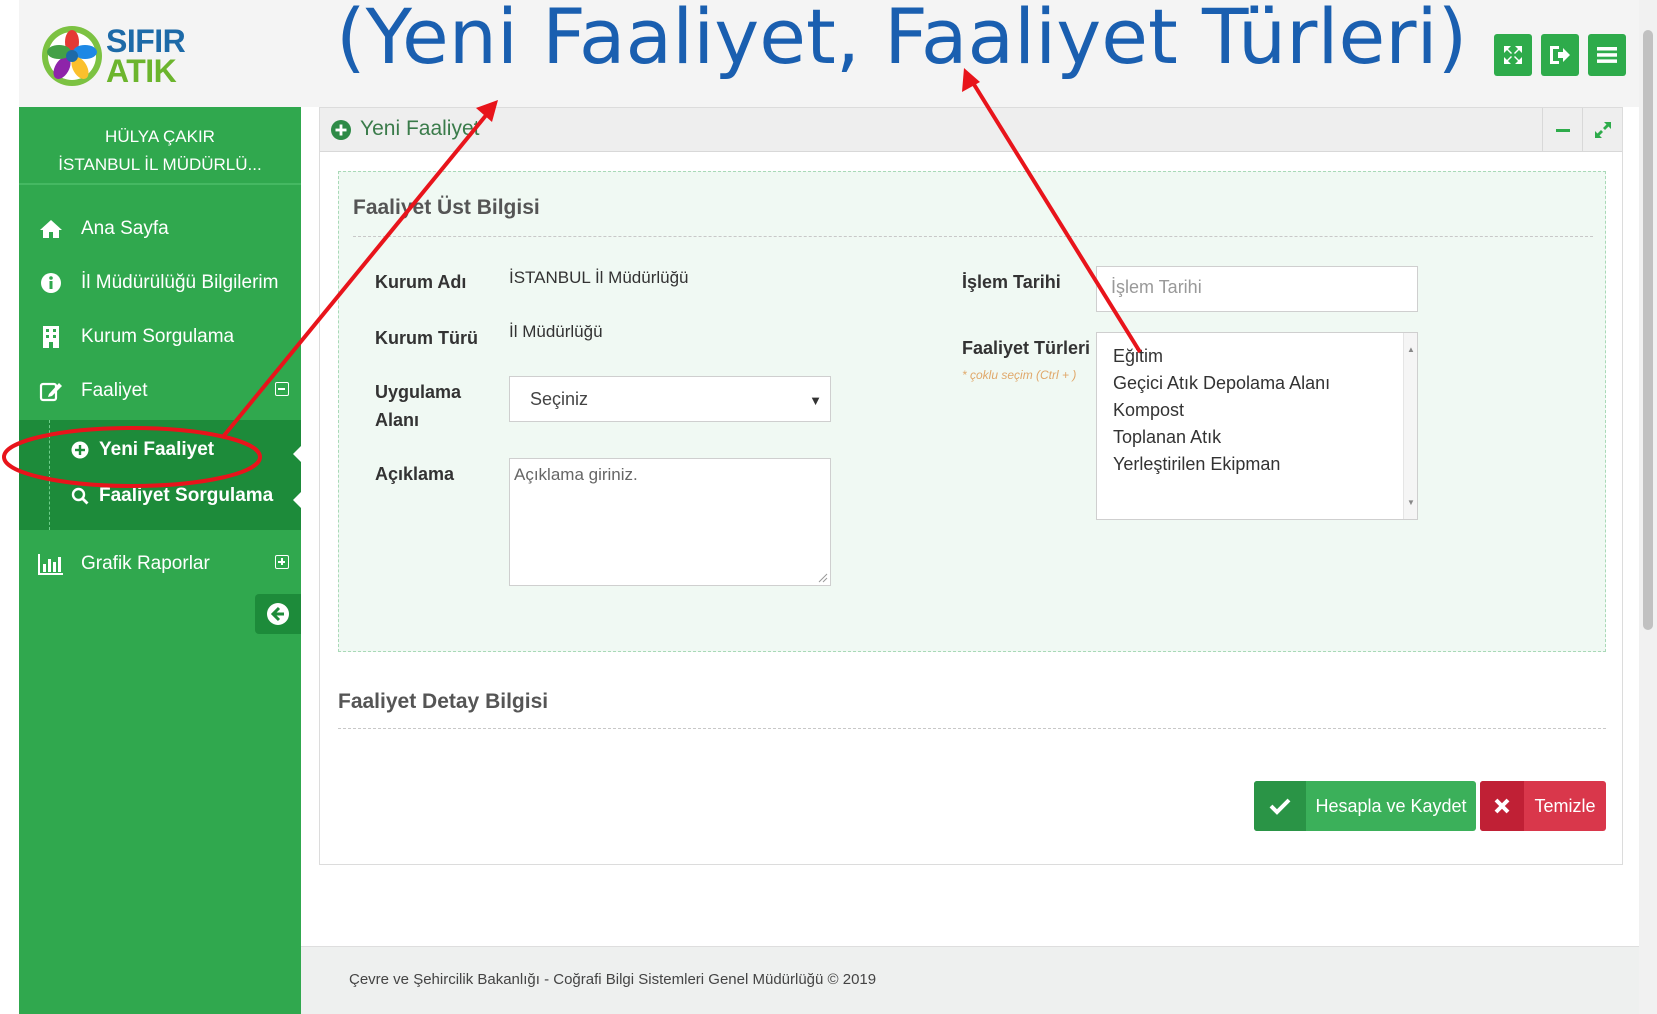 Image resolution: width=1657 pixels, height=1014 pixels. What do you see at coordinates (125, 228) in the screenshot?
I see `sidebar-item-label: Ana Sayfa` at bounding box center [125, 228].